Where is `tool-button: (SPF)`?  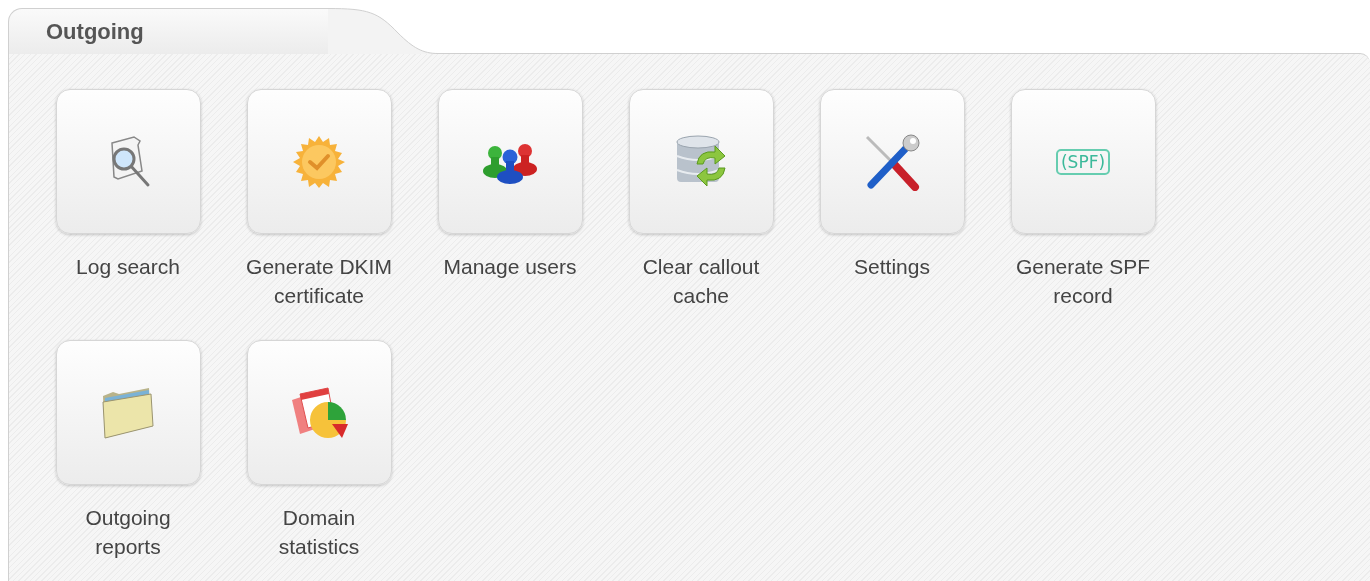
tool-button: (SPF) is located at coordinates (1083, 161).